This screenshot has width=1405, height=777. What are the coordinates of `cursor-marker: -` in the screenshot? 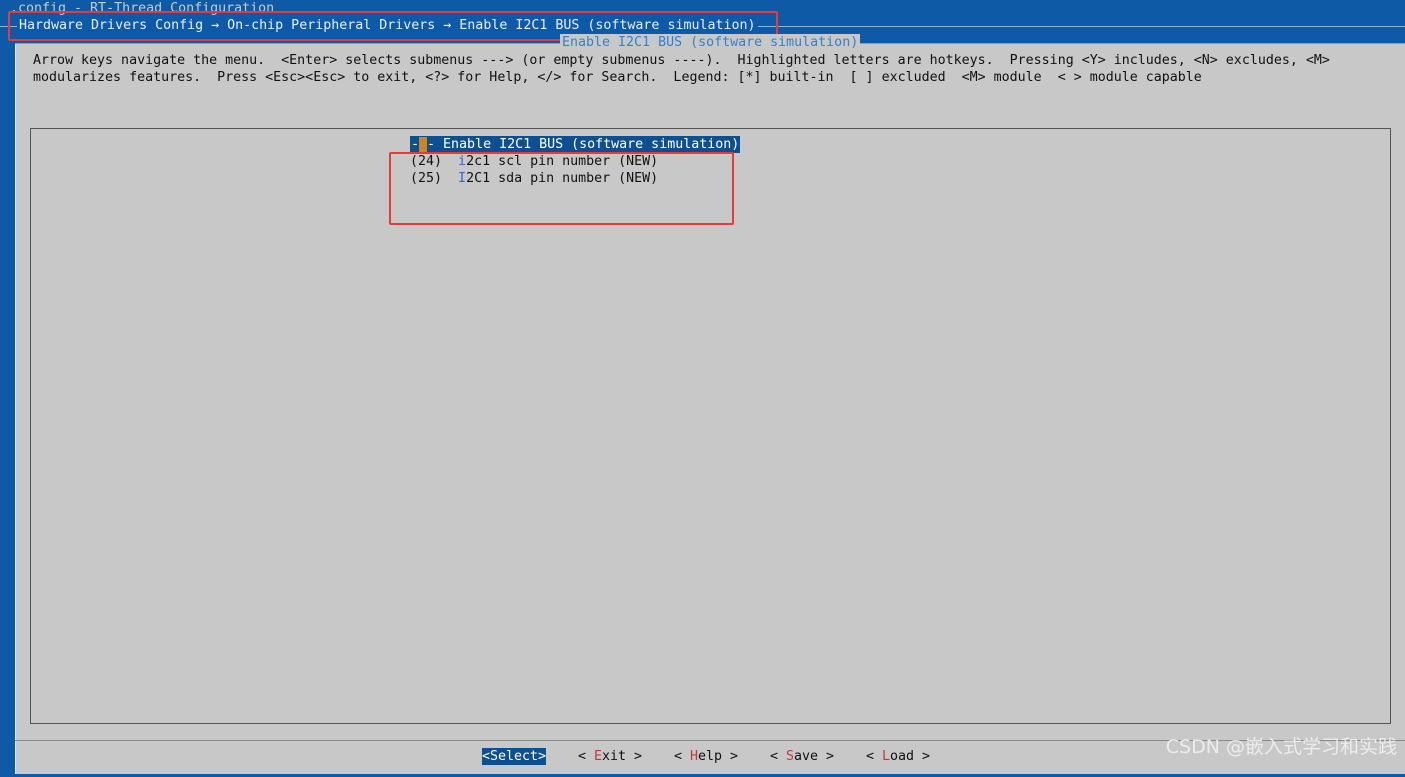 It's located at (423, 144).